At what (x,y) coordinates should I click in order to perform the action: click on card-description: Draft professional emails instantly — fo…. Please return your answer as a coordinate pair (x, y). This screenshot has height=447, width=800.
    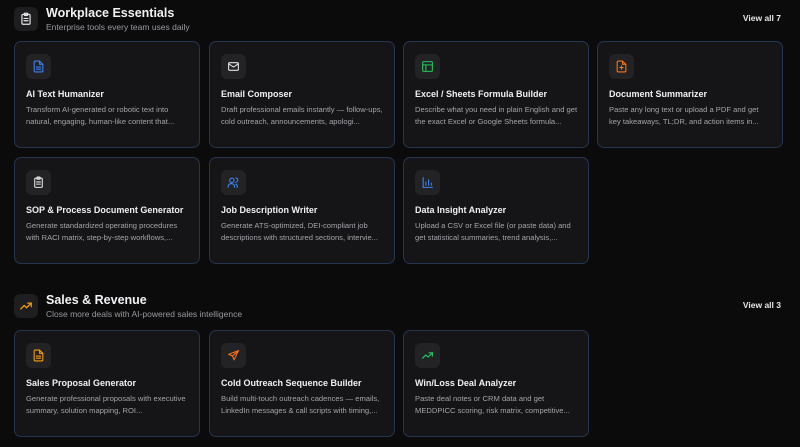
    Looking at the image, I should click on (302, 116).